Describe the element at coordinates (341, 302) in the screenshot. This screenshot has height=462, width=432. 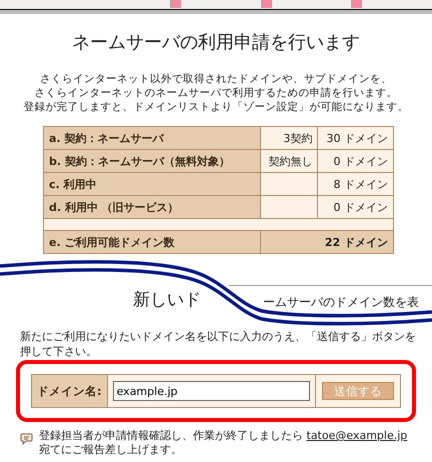
I see `section-heading: ームサーバのドメイン数を表` at that location.